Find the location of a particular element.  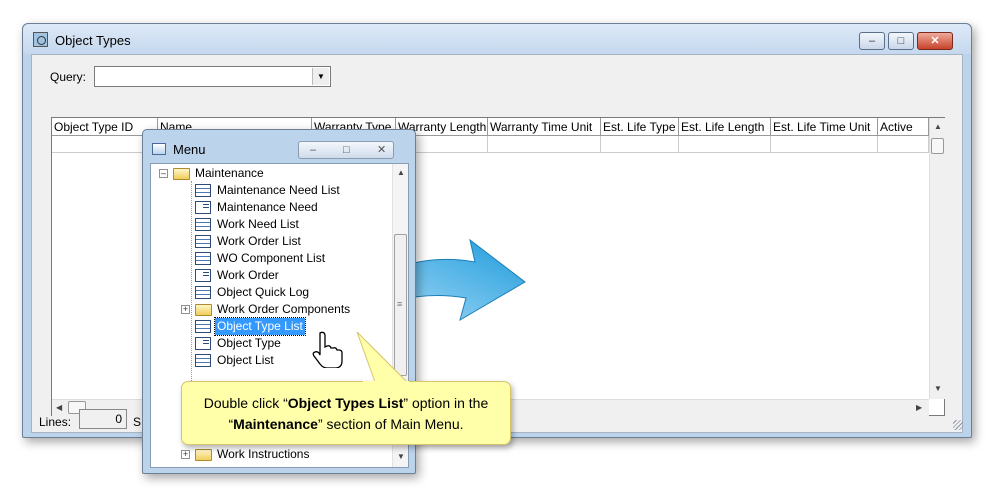

chevron-down-icon: ▼ is located at coordinates (320, 76).